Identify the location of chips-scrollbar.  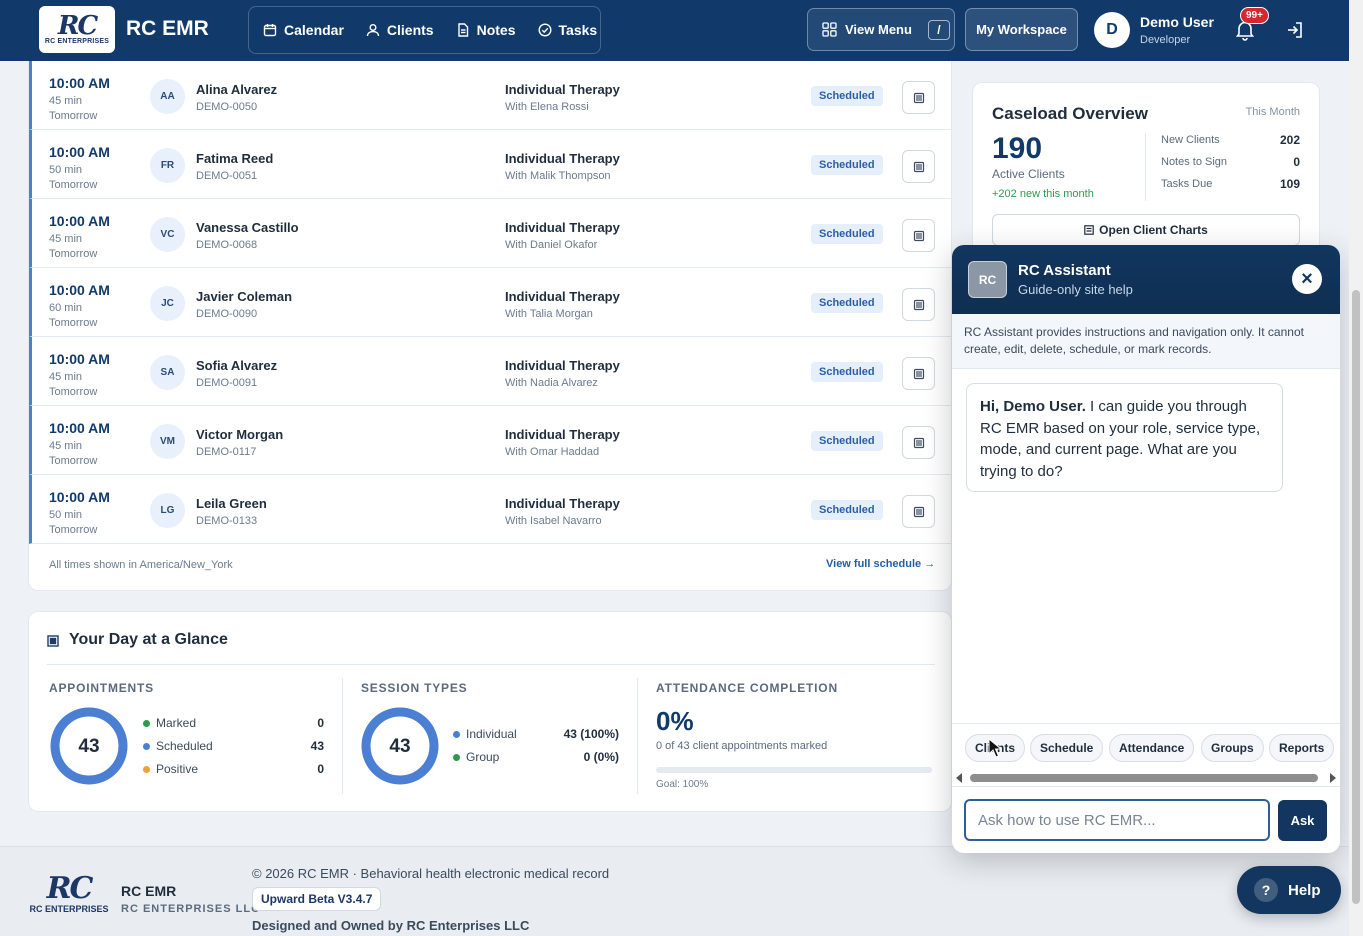
(1146, 778).